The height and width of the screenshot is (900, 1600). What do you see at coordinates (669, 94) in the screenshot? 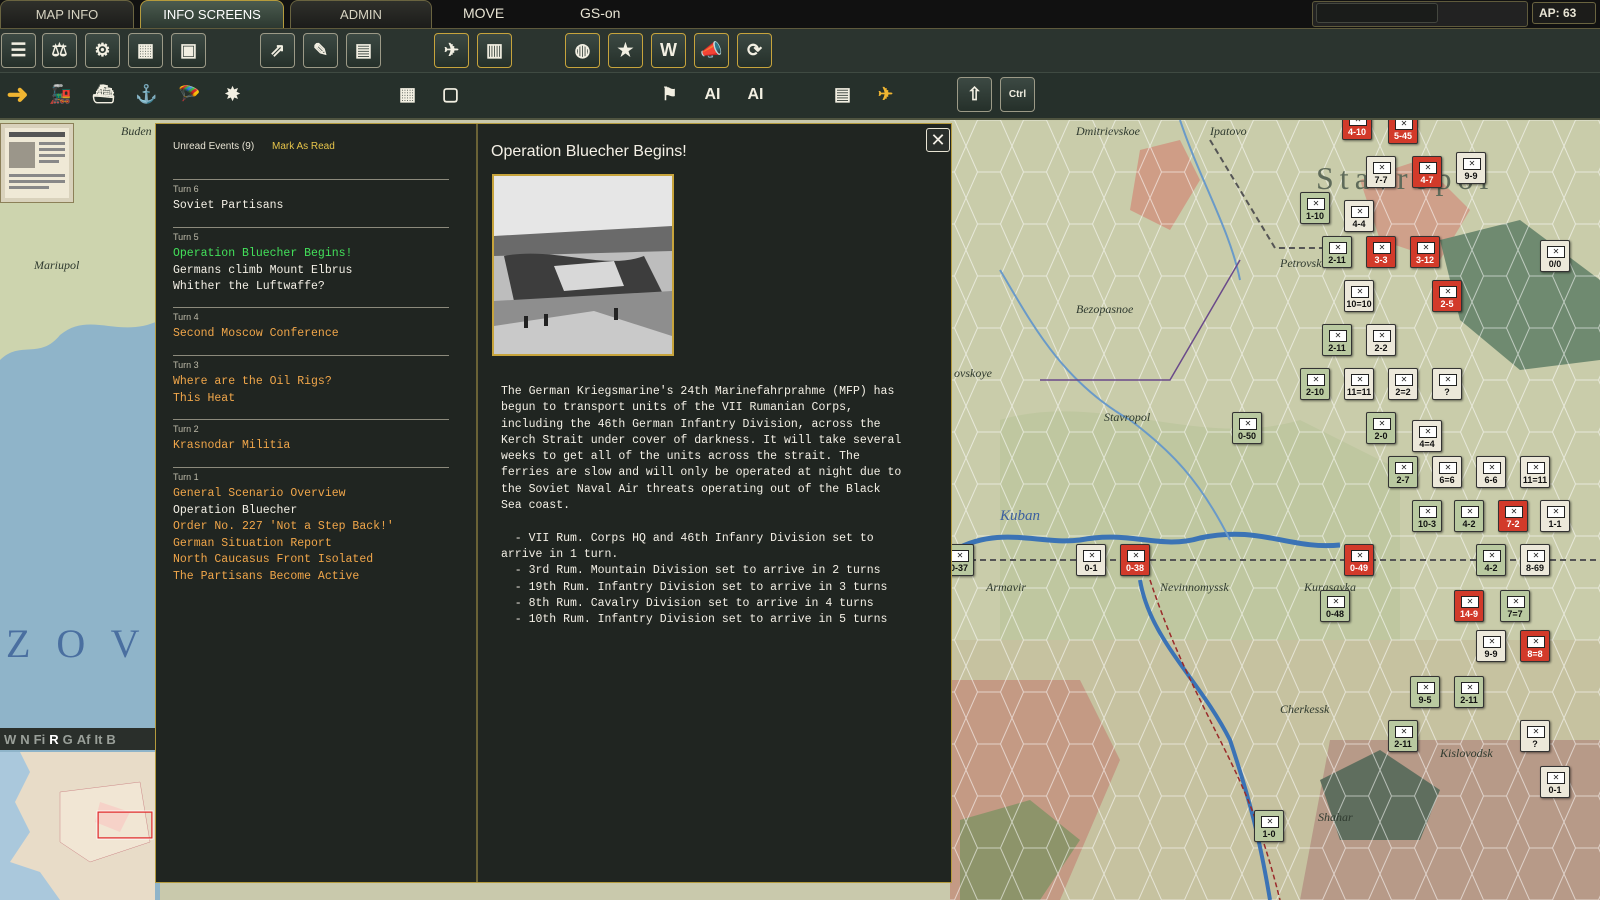
I see `flag-icon: ⚑` at bounding box center [669, 94].